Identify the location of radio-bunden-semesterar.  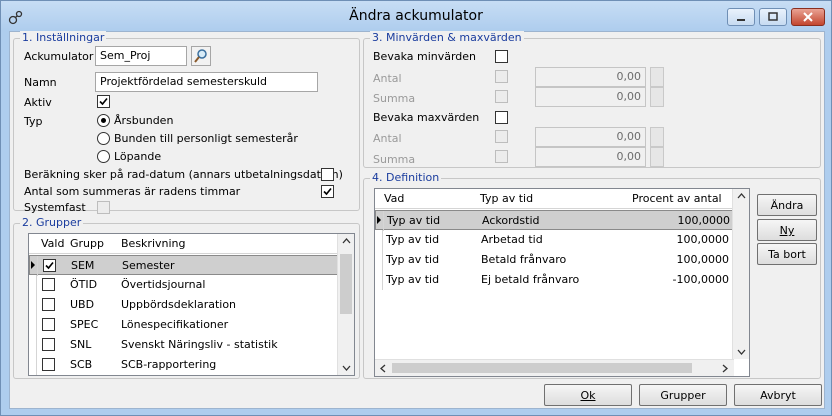
(103, 138).